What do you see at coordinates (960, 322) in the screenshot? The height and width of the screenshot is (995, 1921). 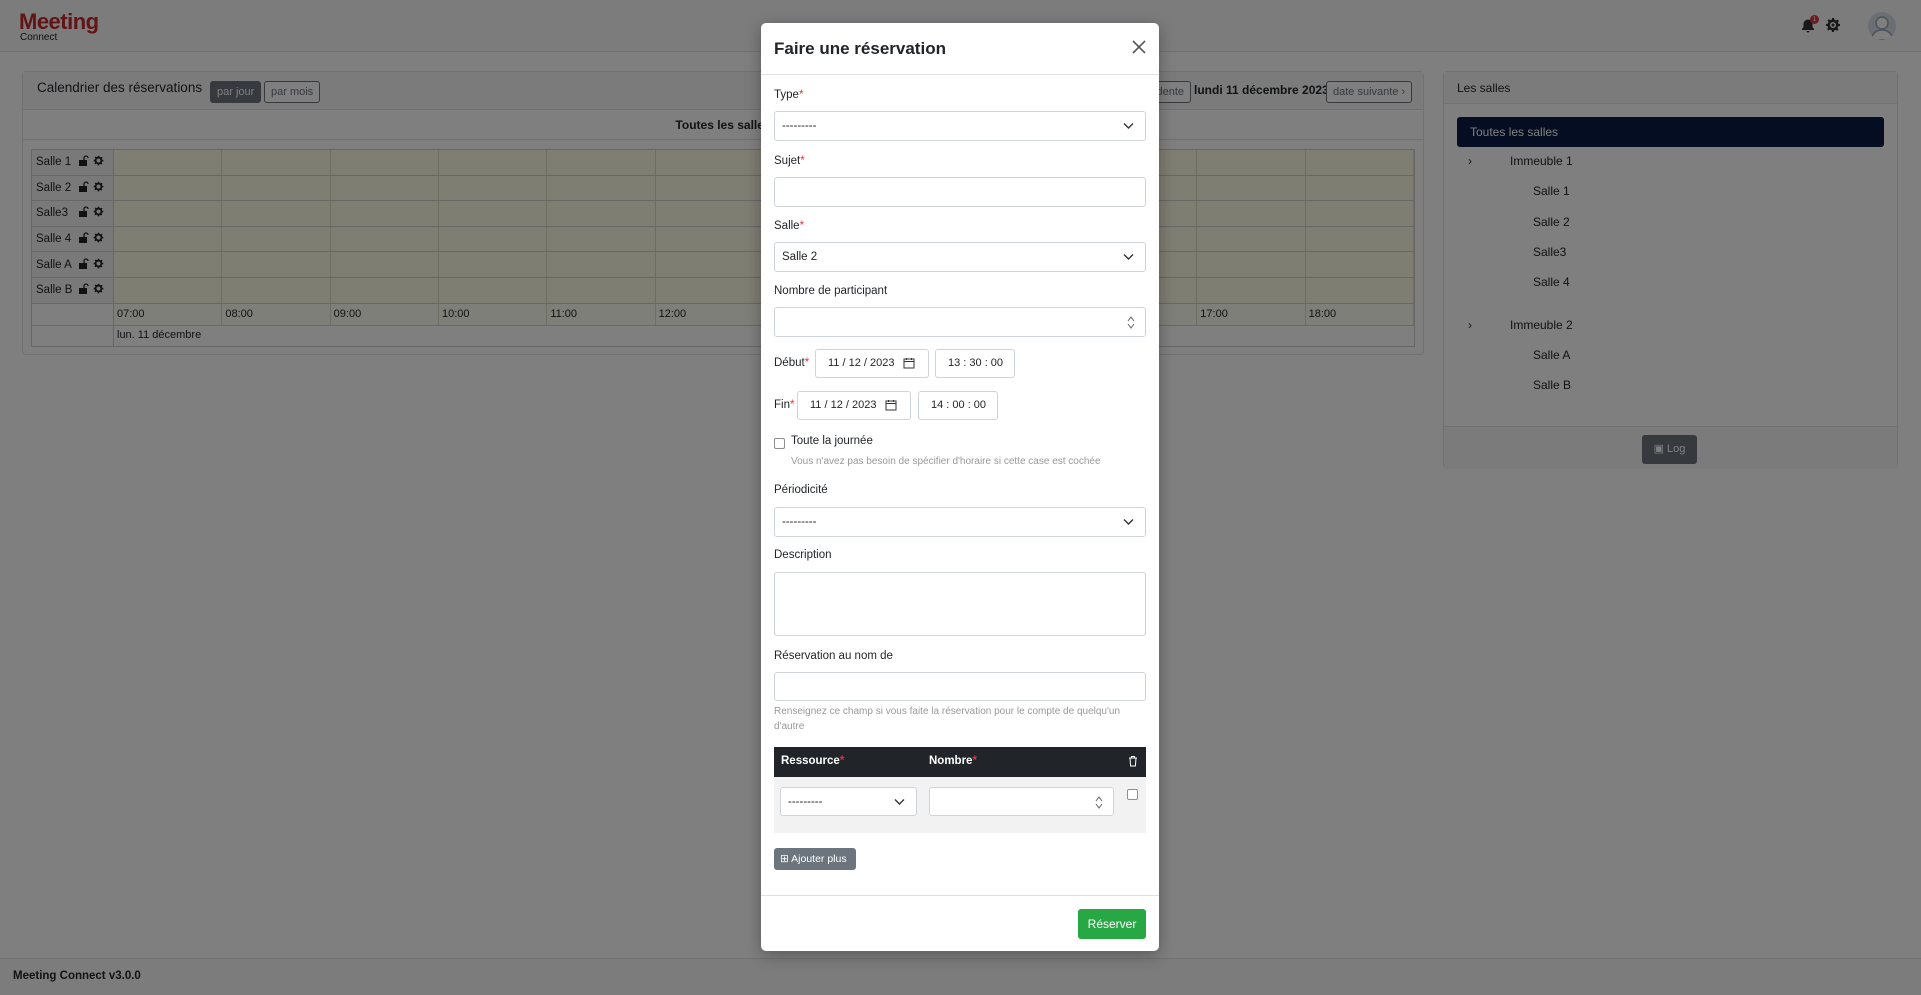 I see `participants-input` at bounding box center [960, 322].